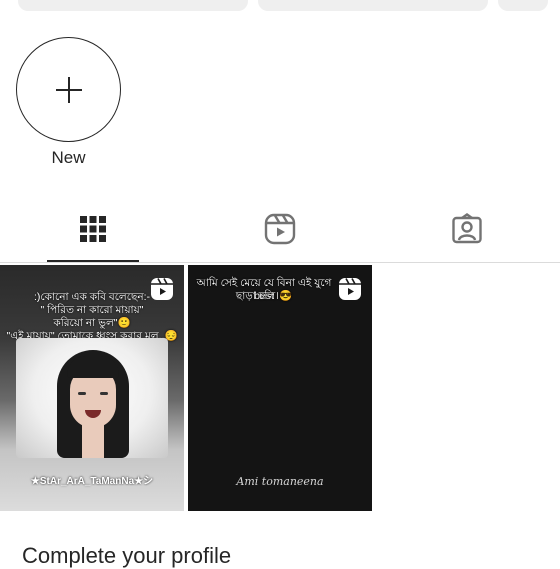 The image size is (560, 569). What do you see at coordinates (280, 481) in the screenshot?
I see `post-signature: Ami tomaneena` at bounding box center [280, 481].